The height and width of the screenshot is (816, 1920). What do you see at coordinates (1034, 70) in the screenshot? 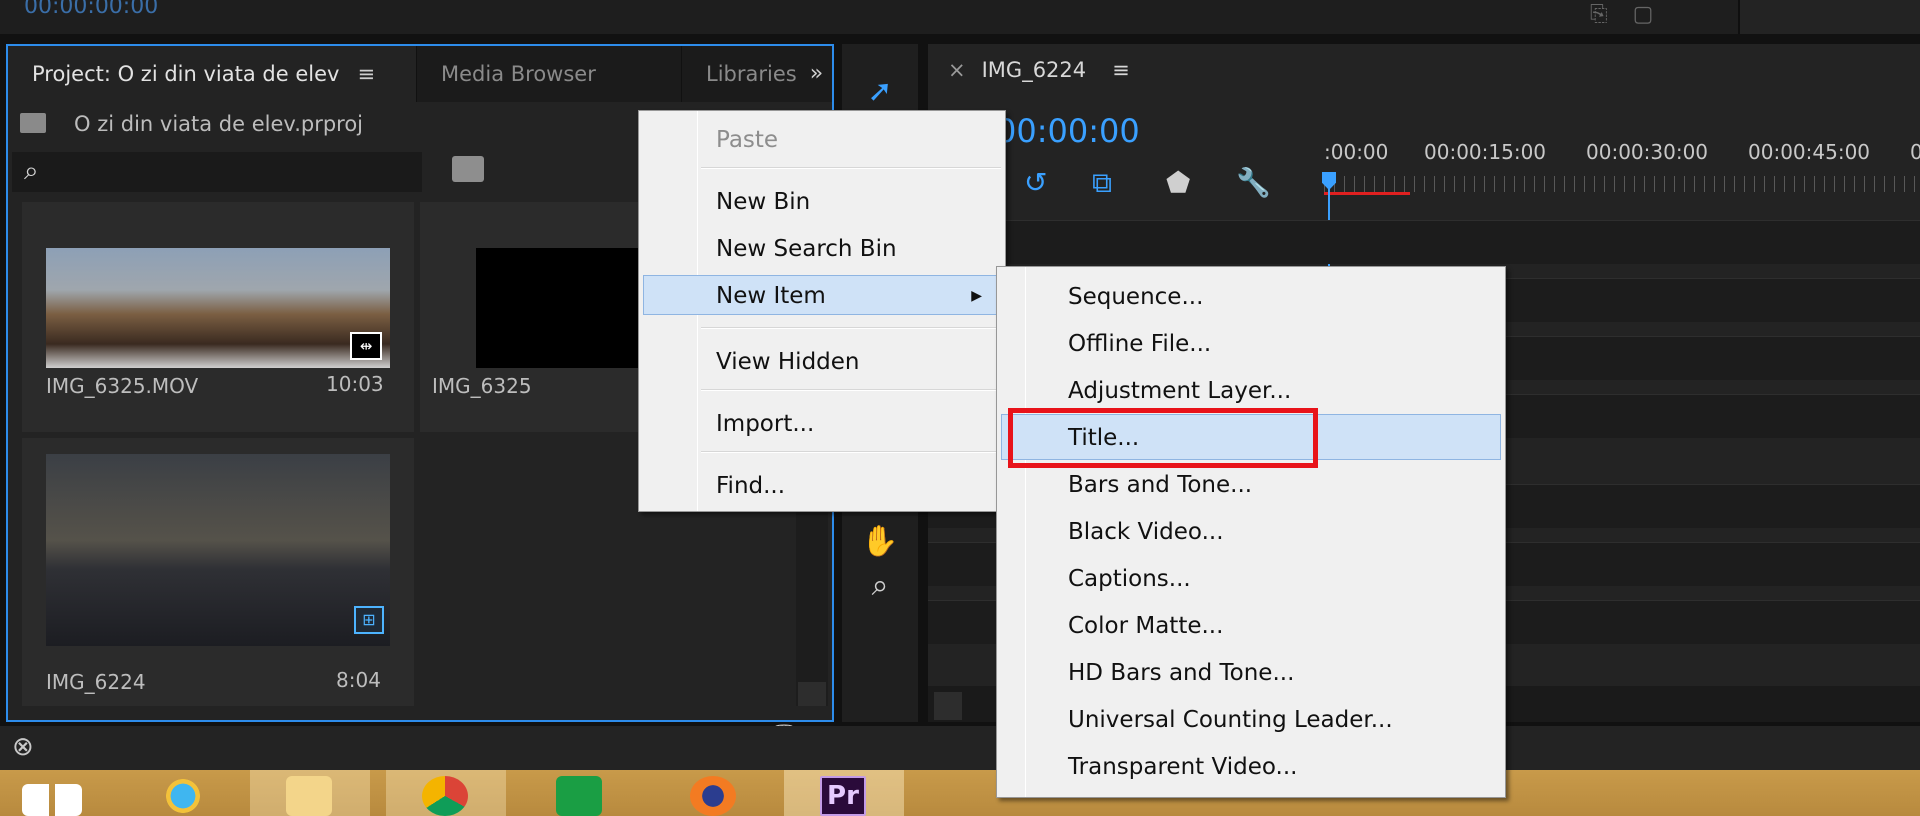
I see `sequence-tab-label: IMG_6224` at bounding box center [1034, 70].